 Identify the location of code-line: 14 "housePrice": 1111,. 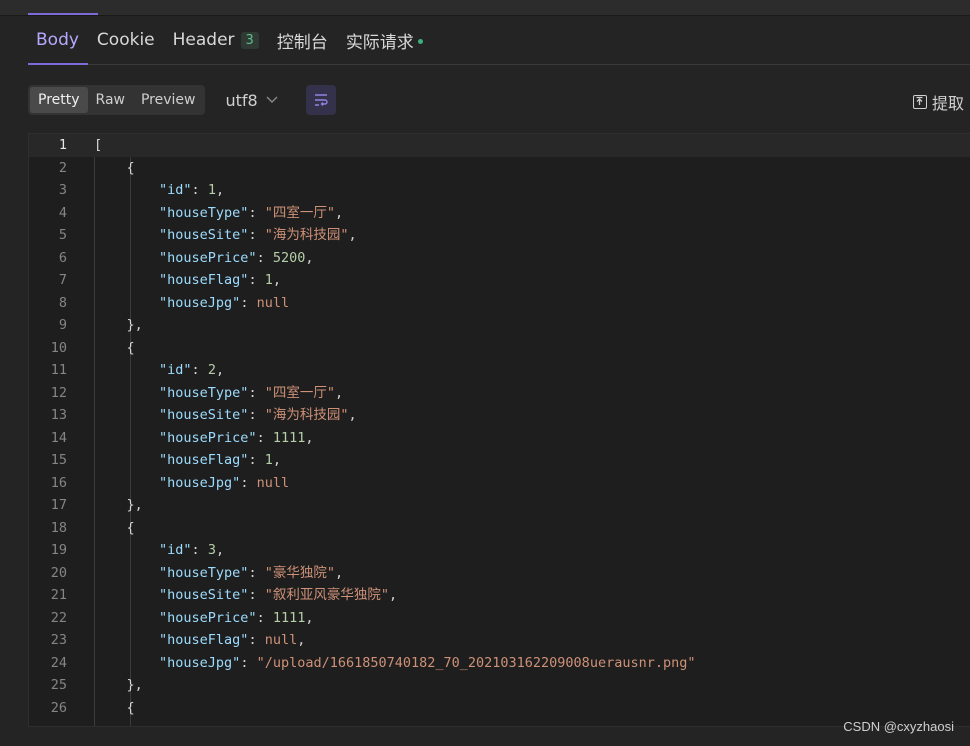
(499, 438).